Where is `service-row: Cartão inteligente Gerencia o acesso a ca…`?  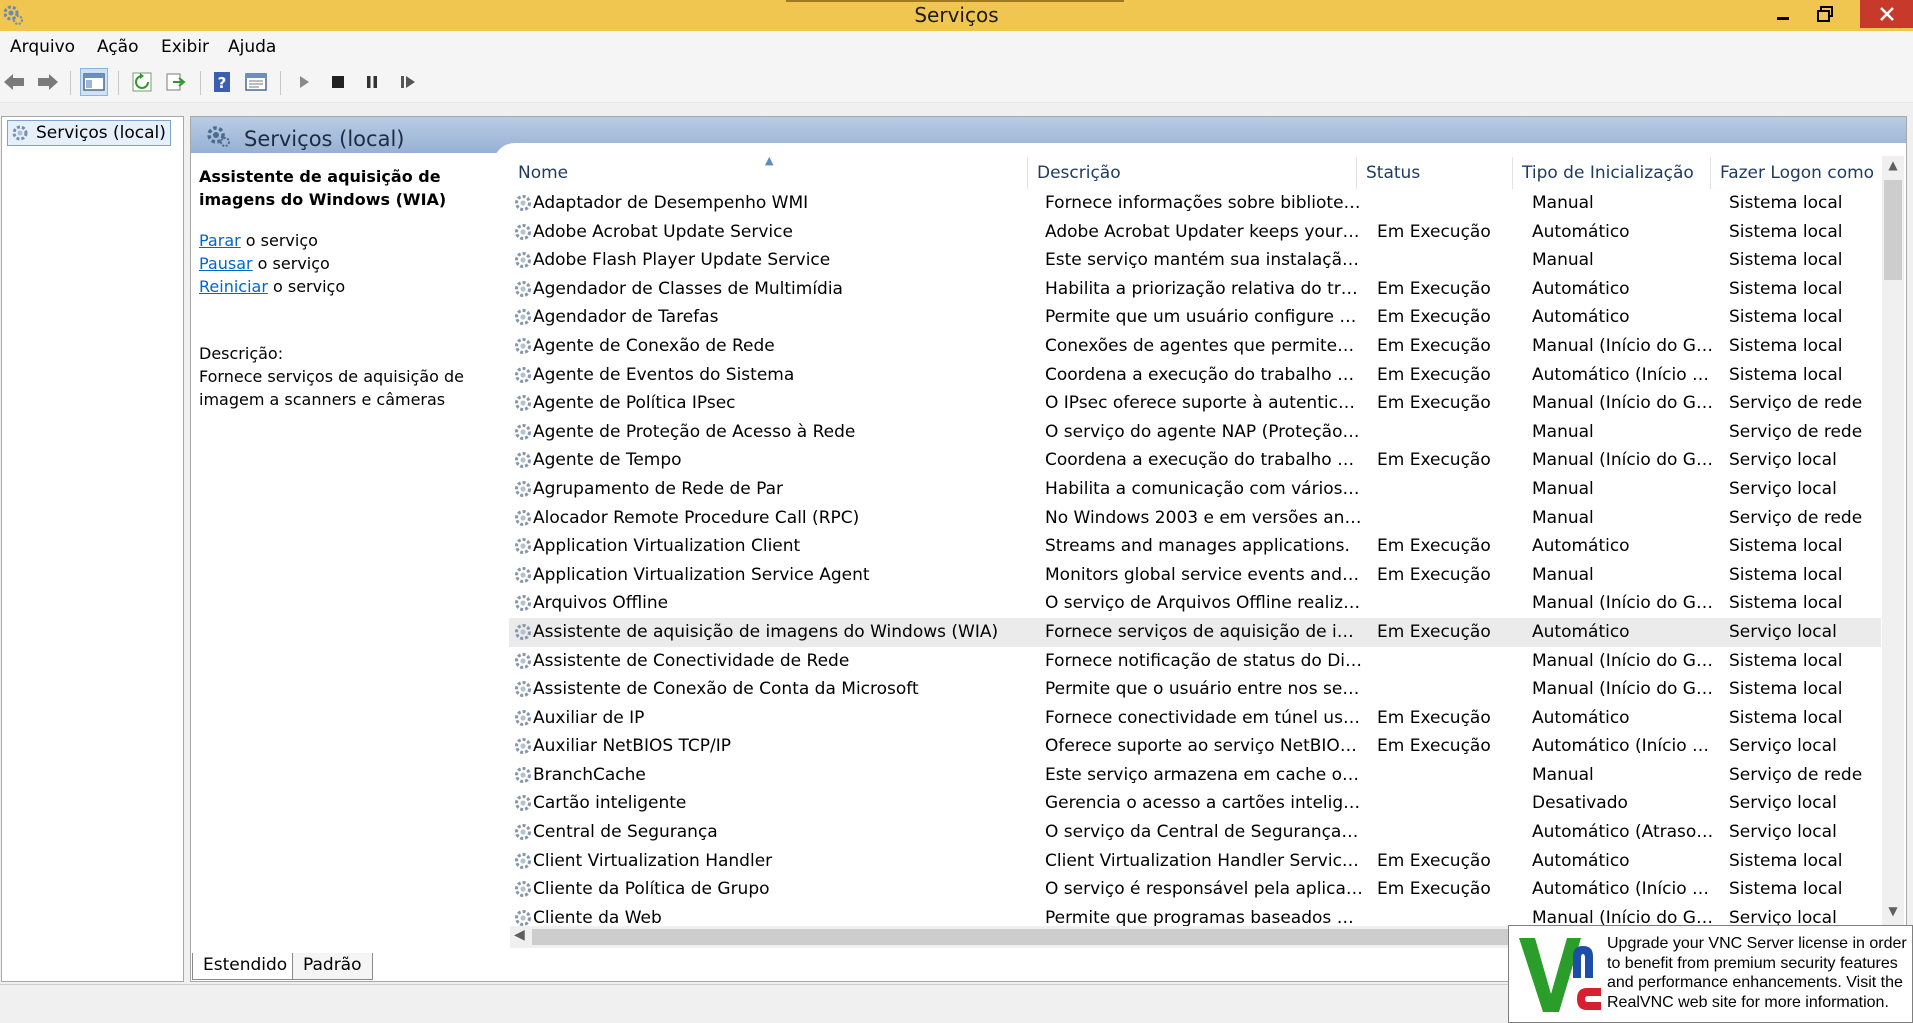 service-row: Cartão inteligente Gerencia o acesso a ca… is located at coordinates (1195, 803).